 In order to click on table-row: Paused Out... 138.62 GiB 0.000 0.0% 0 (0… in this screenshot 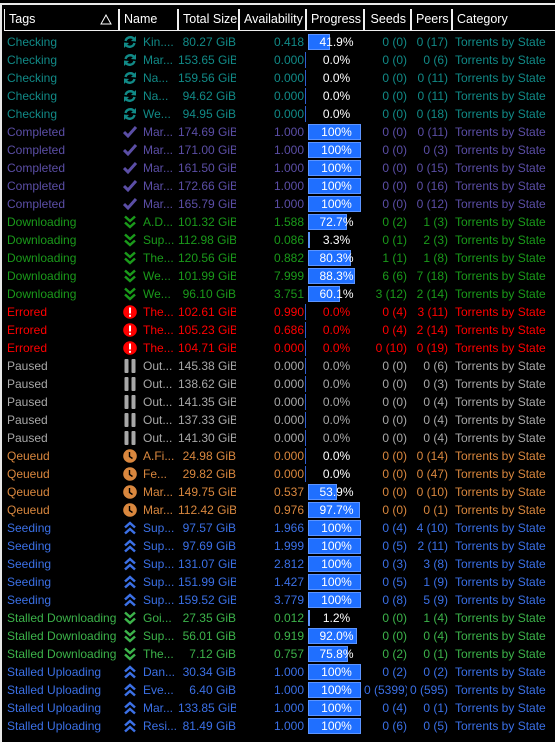, I will do `click(278, 384)`.